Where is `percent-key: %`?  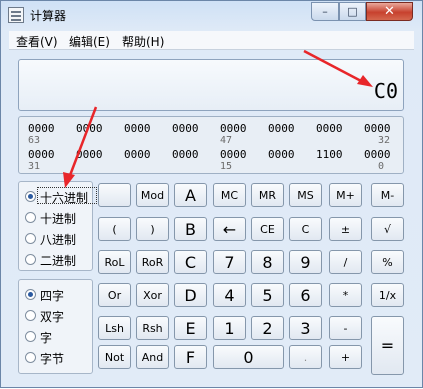 percent-key: % is located at coordinates (387, 262).